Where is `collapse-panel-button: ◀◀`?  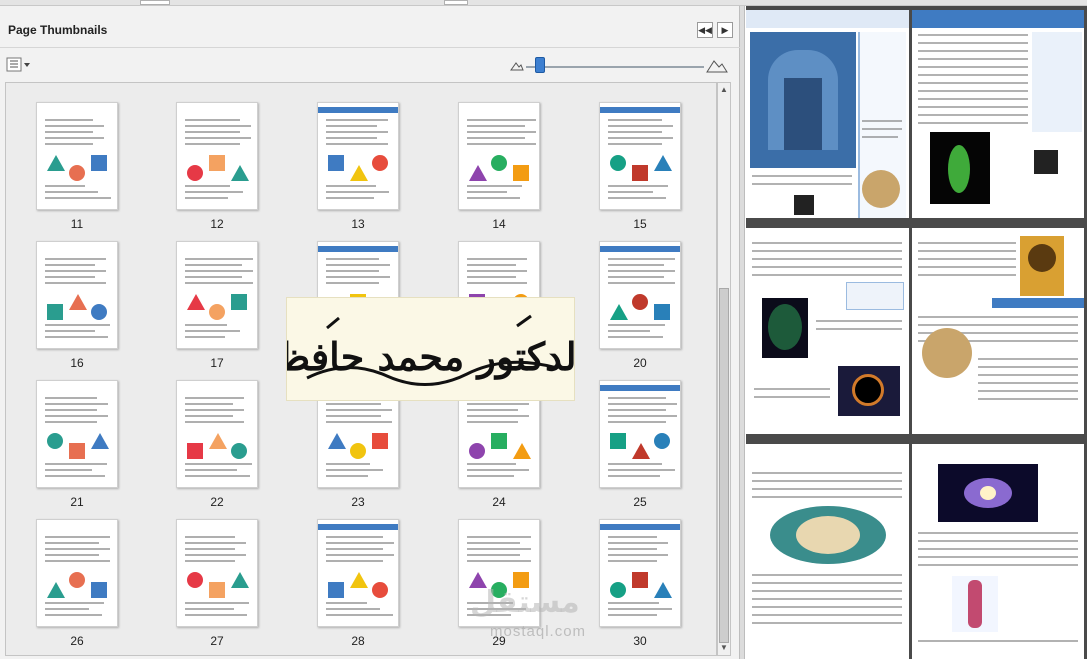 collapse-panel-button: ◀◀ is located at coordinates (705, 30).